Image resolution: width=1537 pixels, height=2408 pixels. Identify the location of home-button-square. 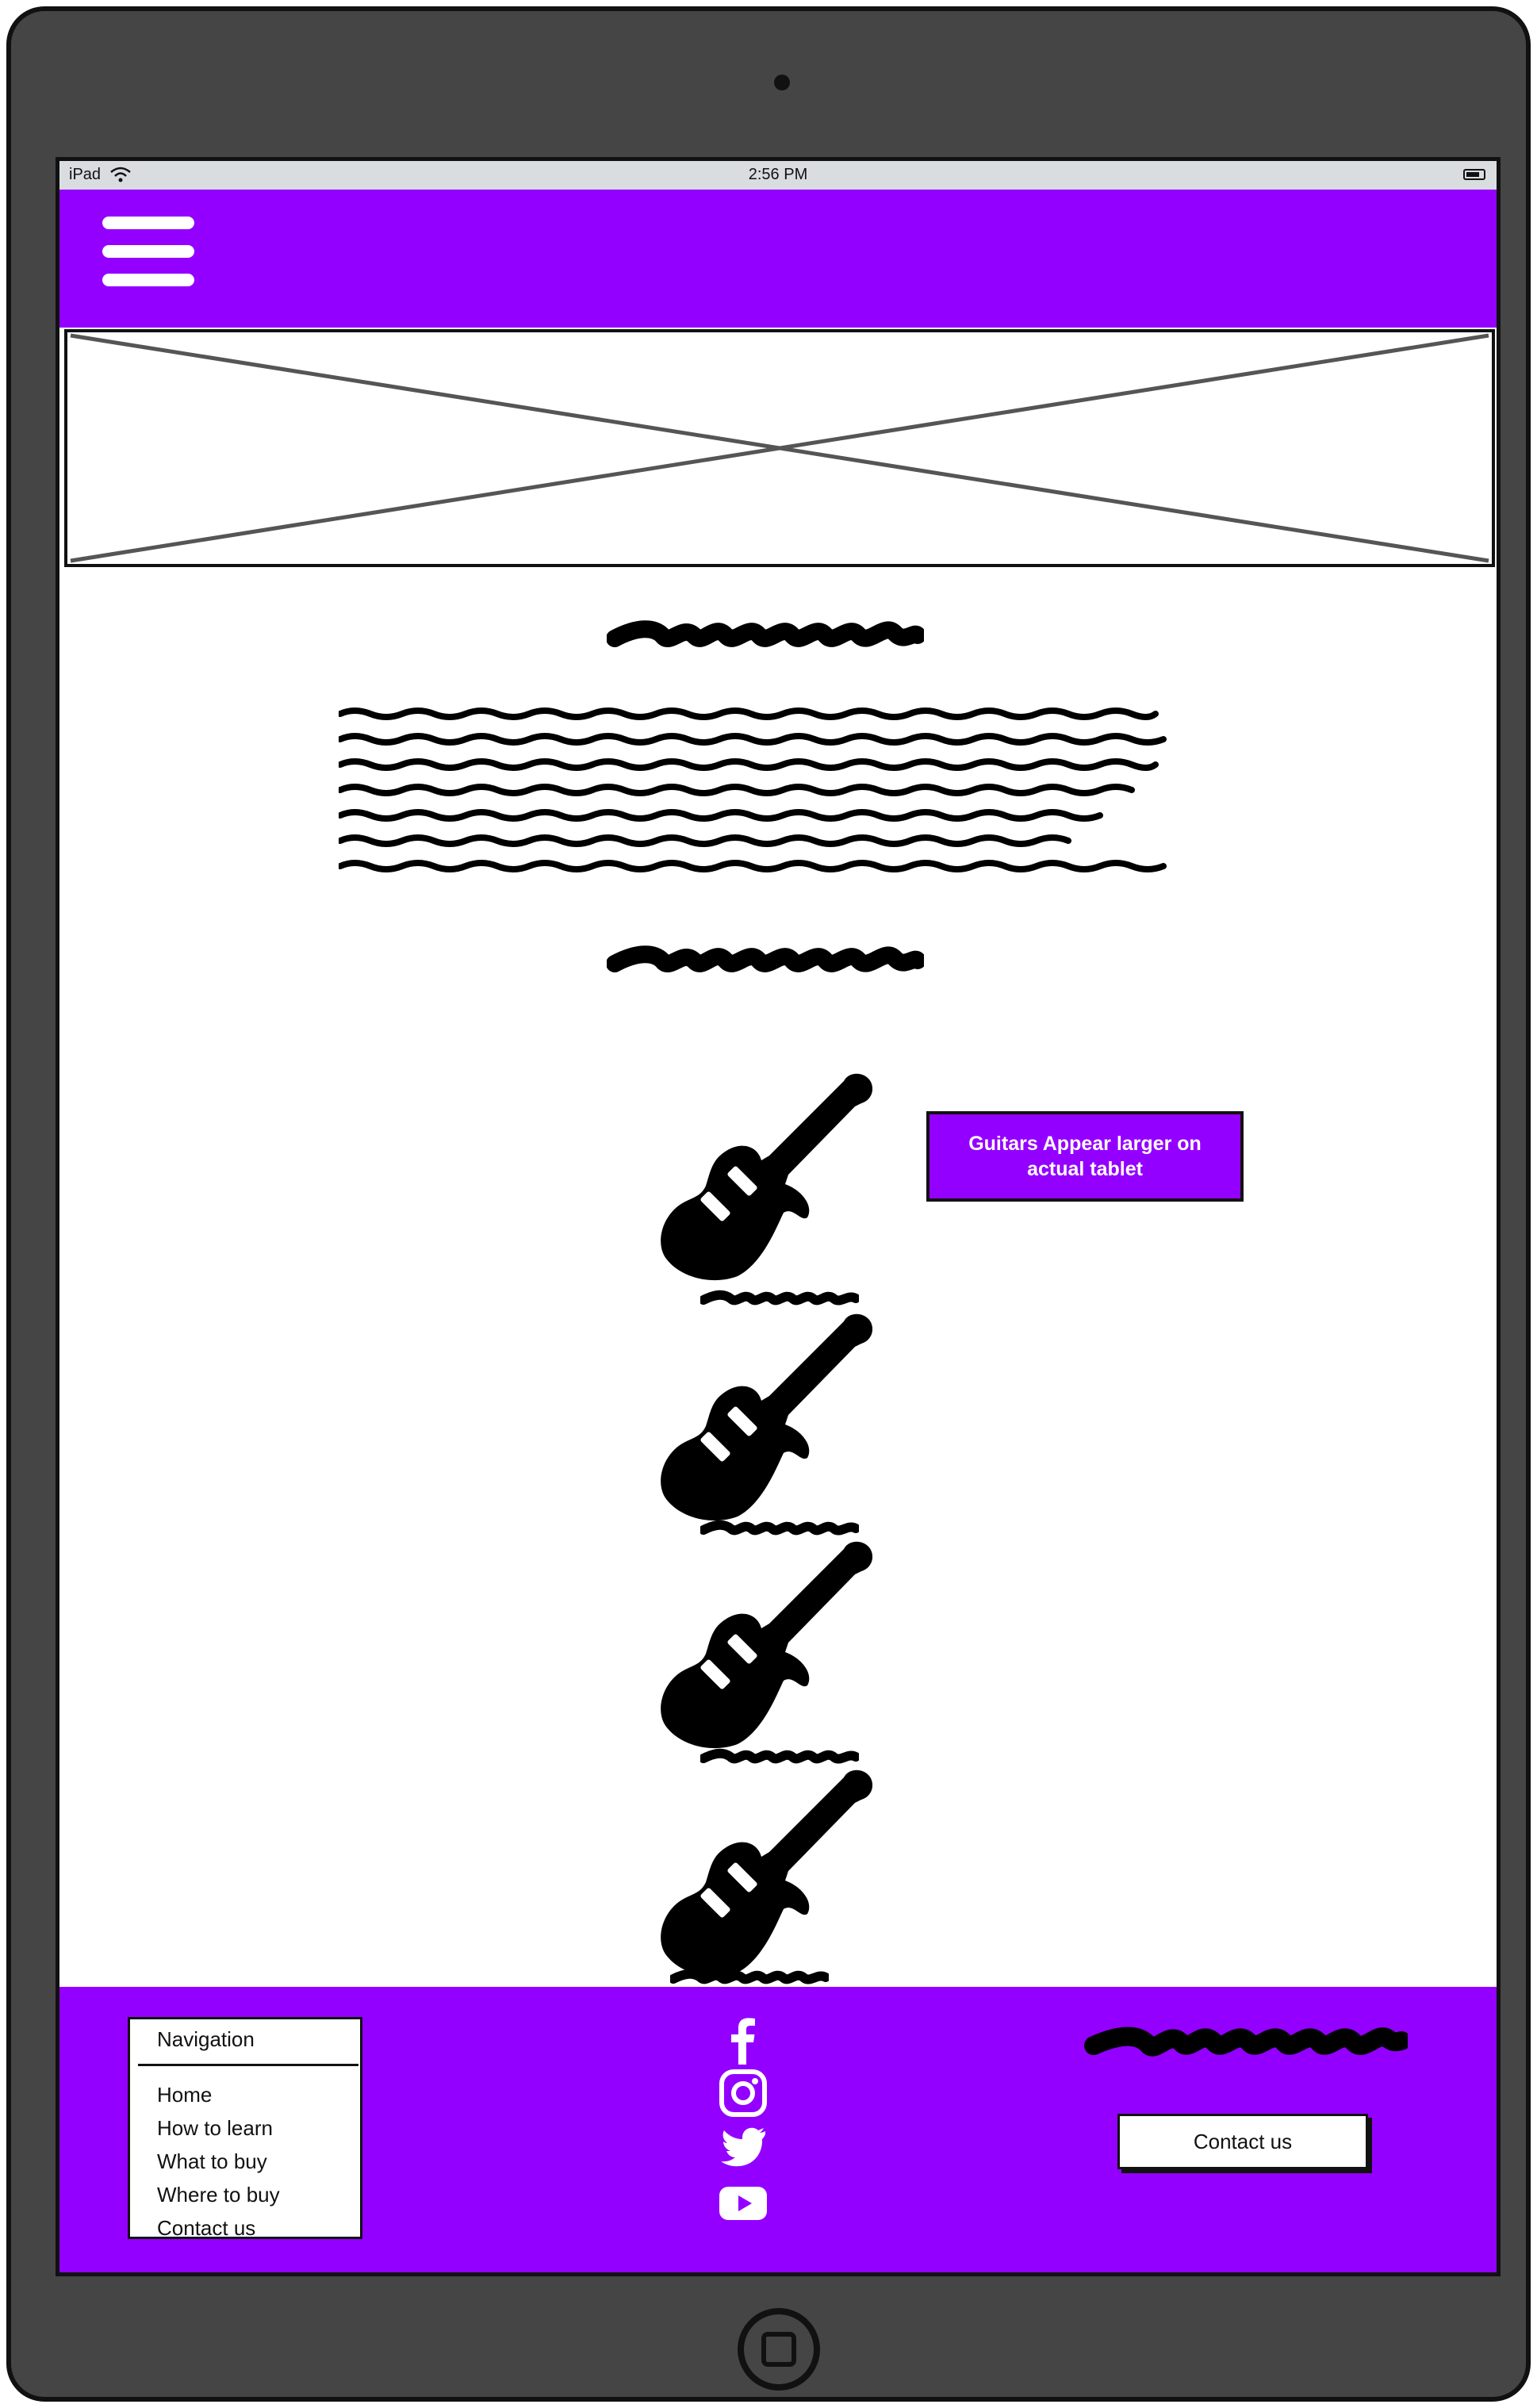
(779, 2349).